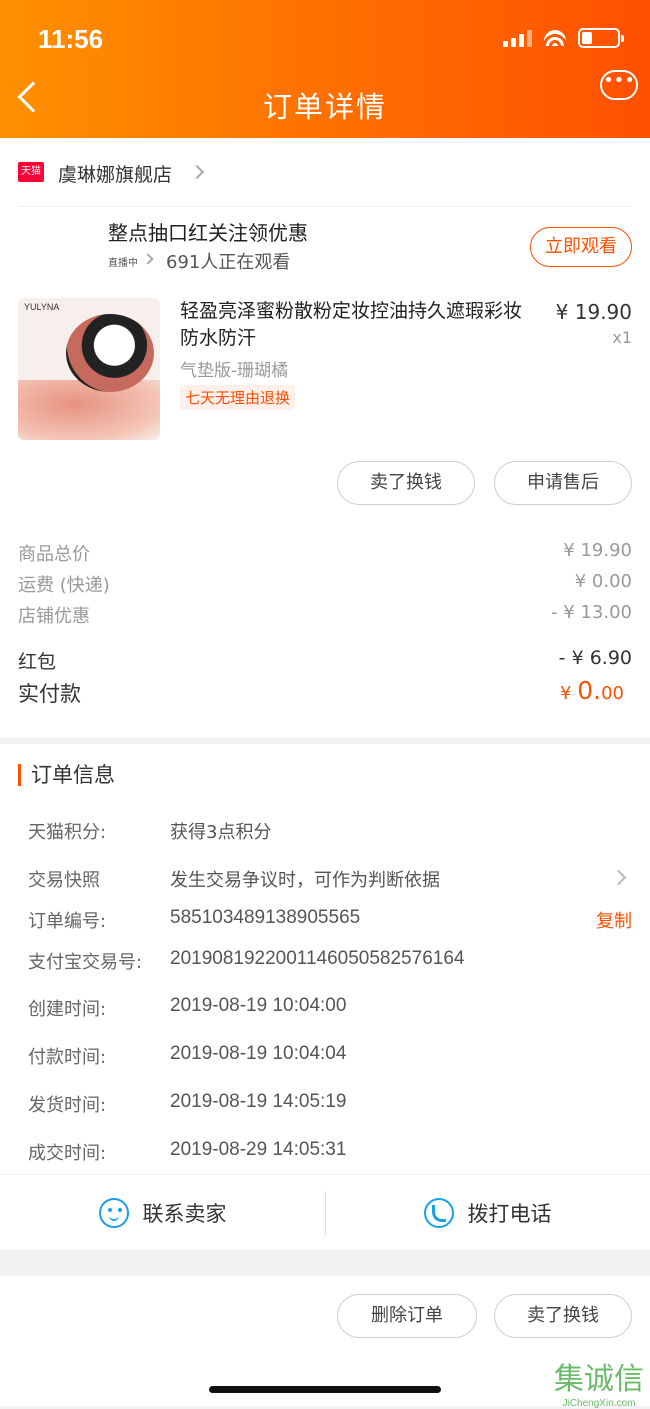  I want to click on watch-now-button: 立即观看, so click(581, 247).